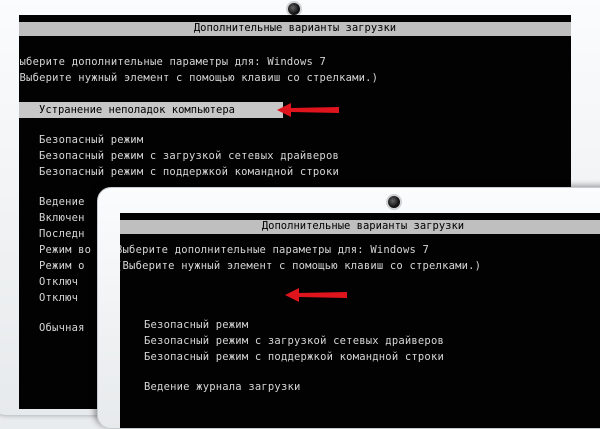  Describe the element at coordinates (295, 29) in the screenshot. I see `back-menu-title: Дополнительные варианты загрузки` at that location.